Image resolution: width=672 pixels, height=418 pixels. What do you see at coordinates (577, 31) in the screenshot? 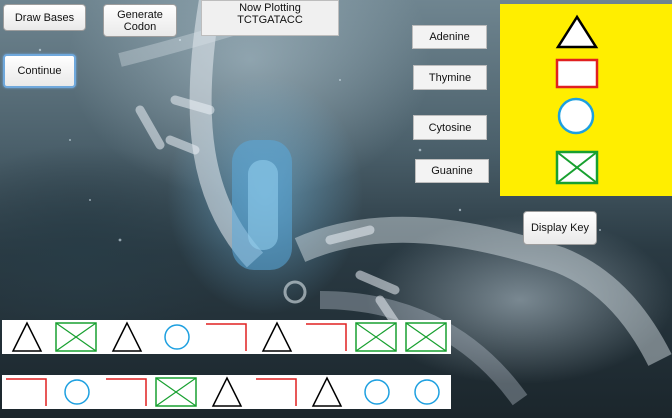
I see `key-triangle-icon` at bounding box center [577, 31].